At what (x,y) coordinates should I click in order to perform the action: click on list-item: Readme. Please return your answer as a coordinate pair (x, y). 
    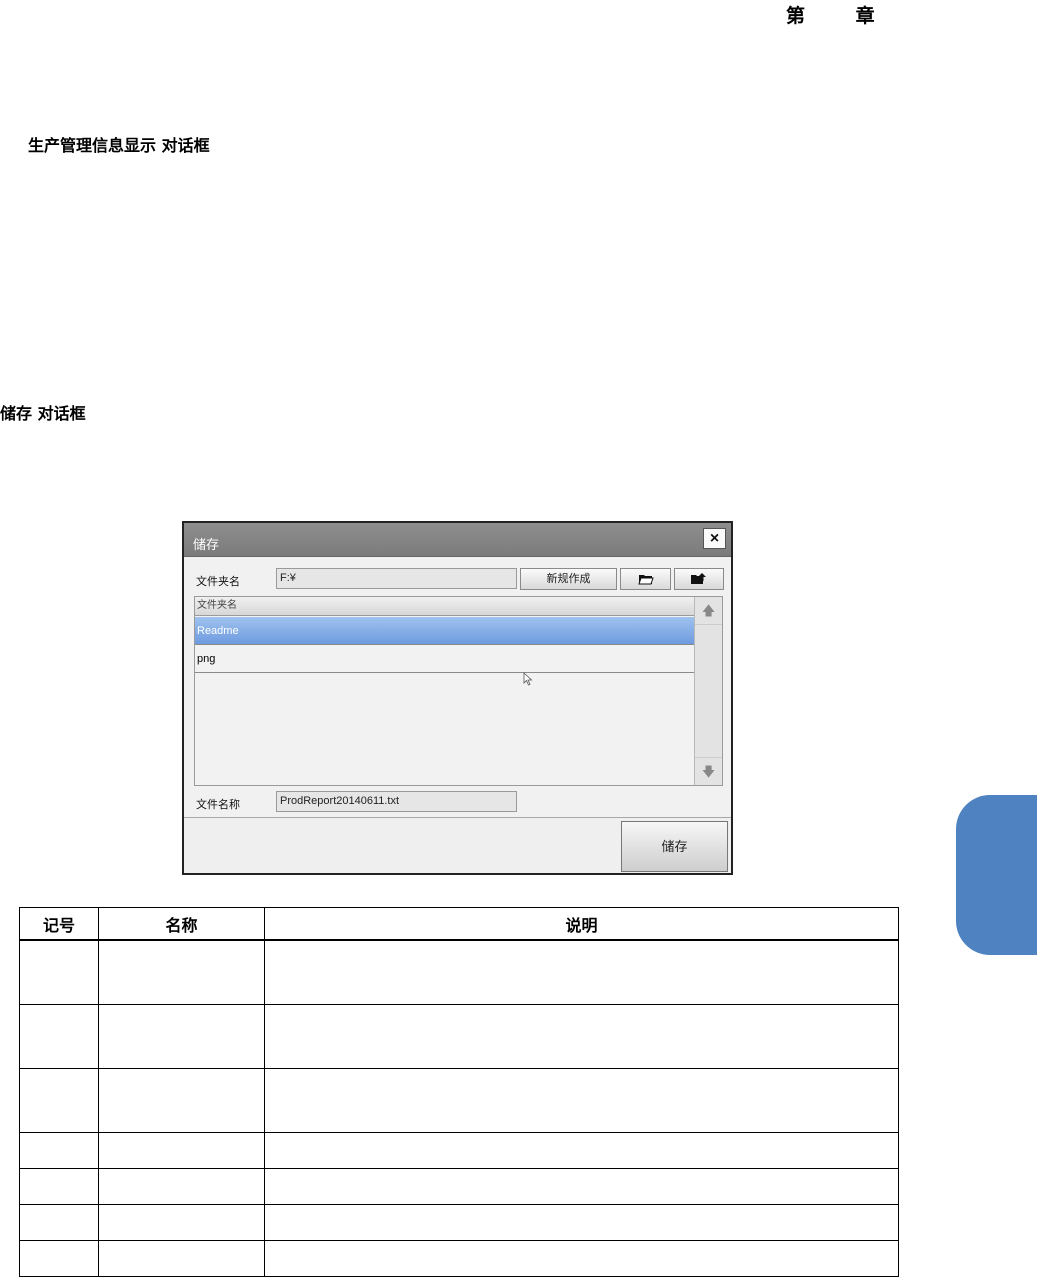
    Looking at the image, I should click on (445, 631).